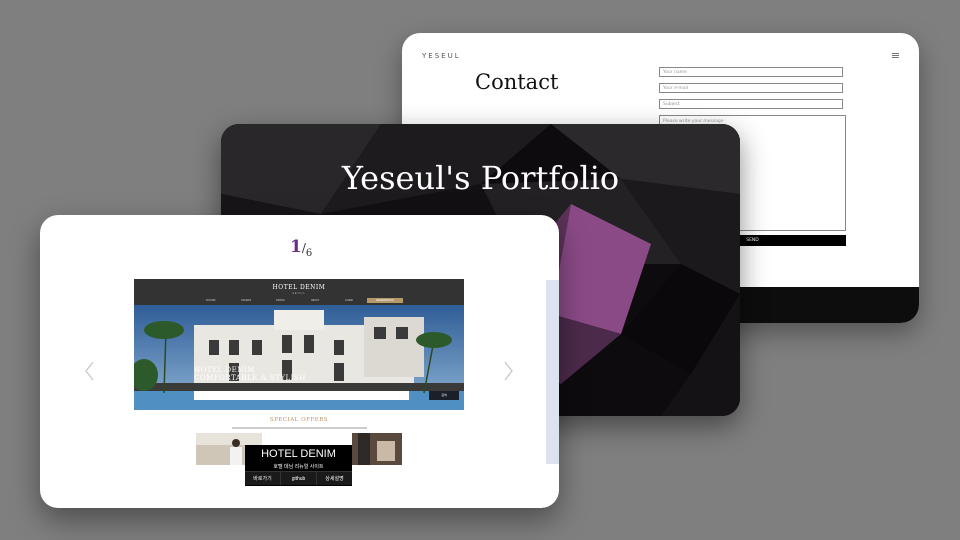 The width and height of the screenshot is (960, 540). What do you see at coordinates (349, 300) in the screenshot?
I see `nav-item: GUIDE` at bounding box center [349, 300].